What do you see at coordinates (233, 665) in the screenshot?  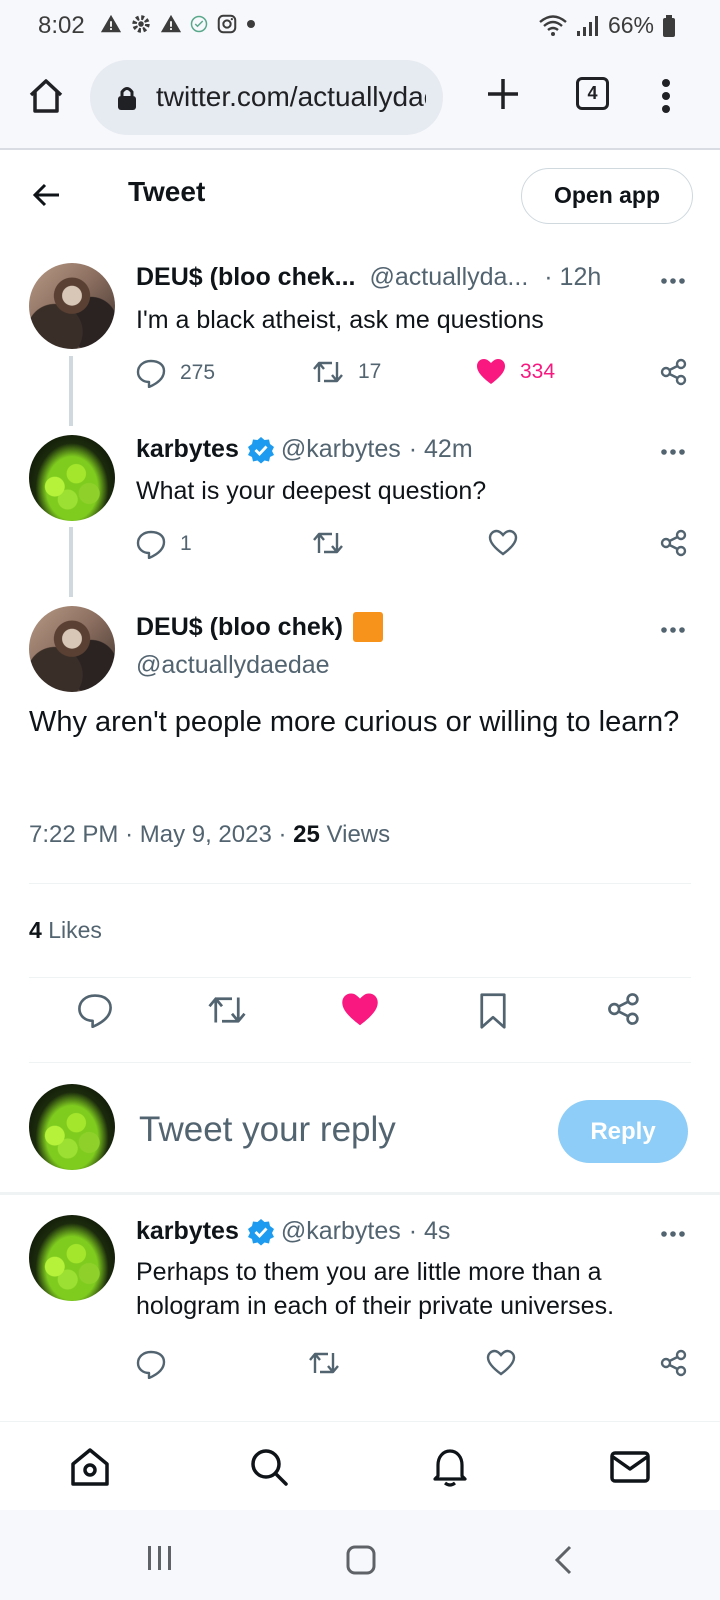 I see `username: @actuallydaedae` at bounding box center [233, 665].